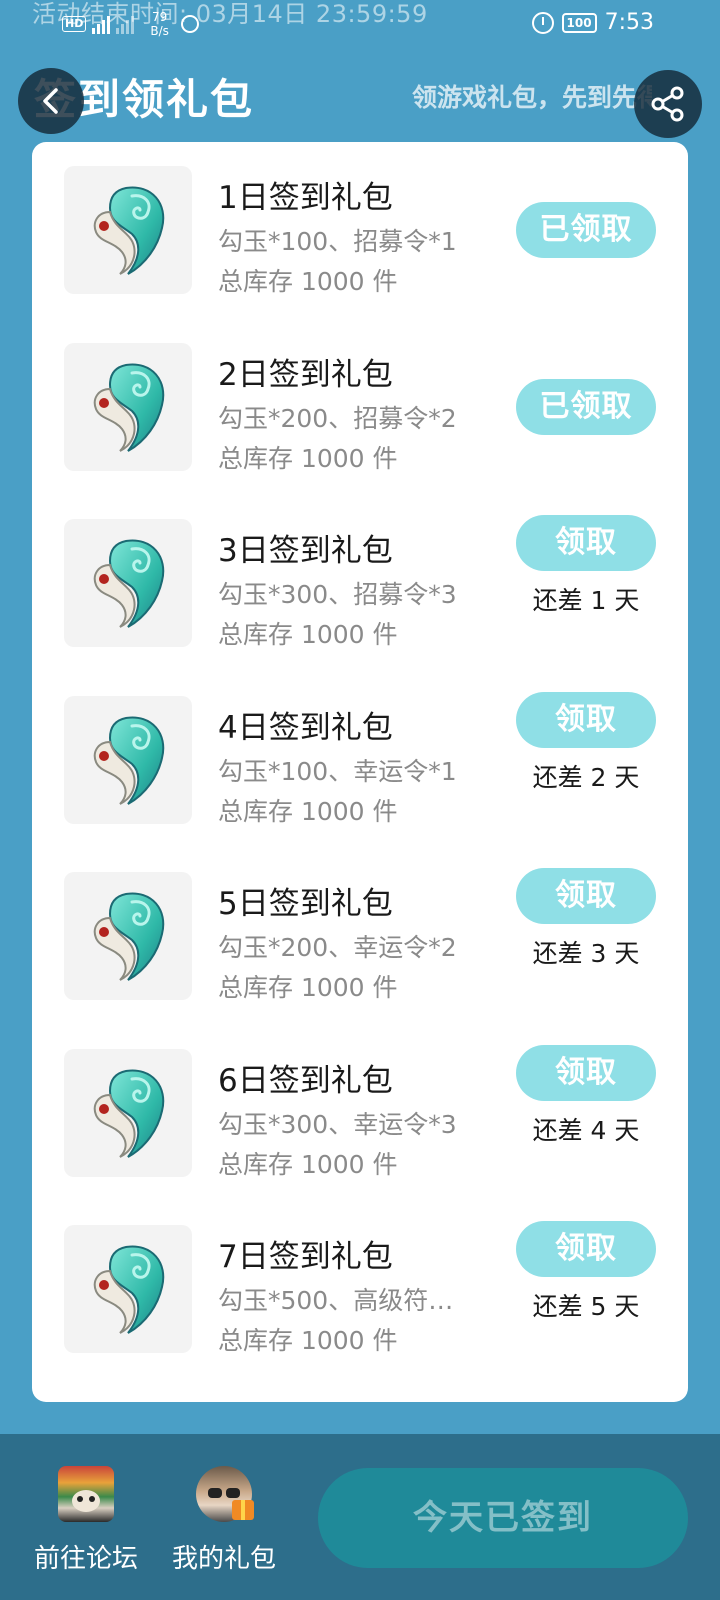 This screenshot has height=1600, width=720. What do you see at coordinates (579, 22) in the screenshot?
I see `battery-icon: 100` at bounding box center [579, 22].